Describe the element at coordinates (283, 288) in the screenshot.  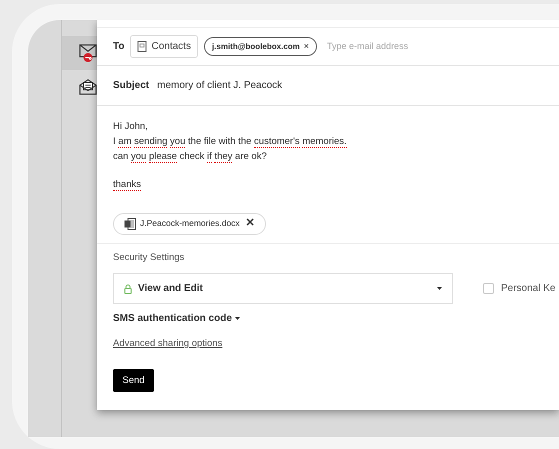
I see `permission-dropdown: View and Edit` at that location.